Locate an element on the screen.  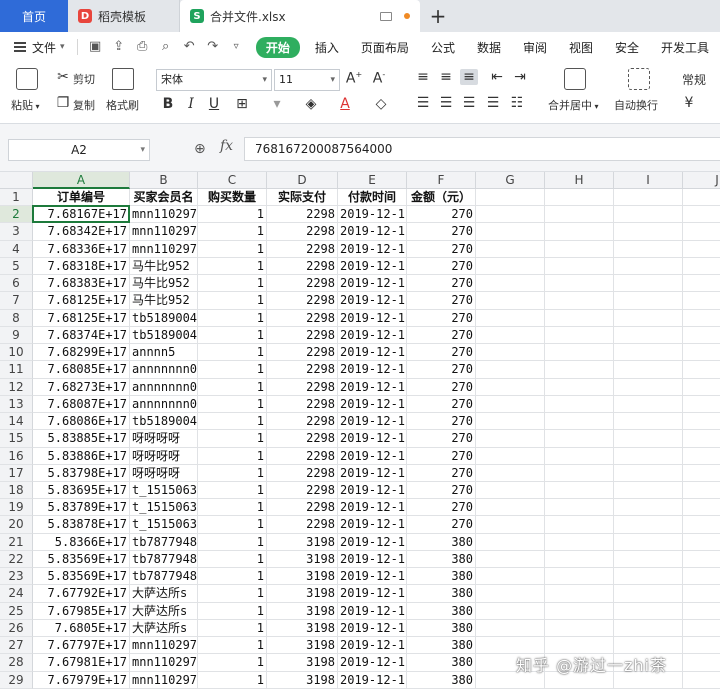
row-header: 2 is located at coordinates (16, 215).